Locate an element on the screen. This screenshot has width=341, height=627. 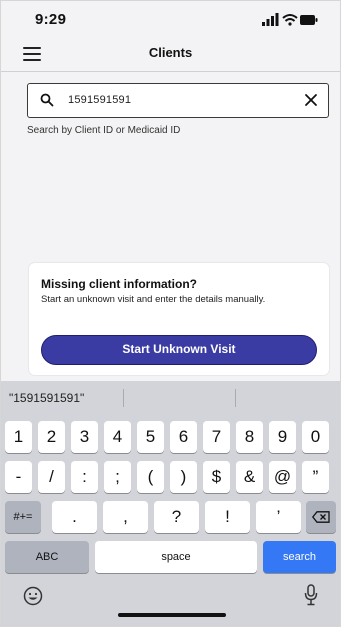
key-semicolon: ; is located at coordinates (117, 477).